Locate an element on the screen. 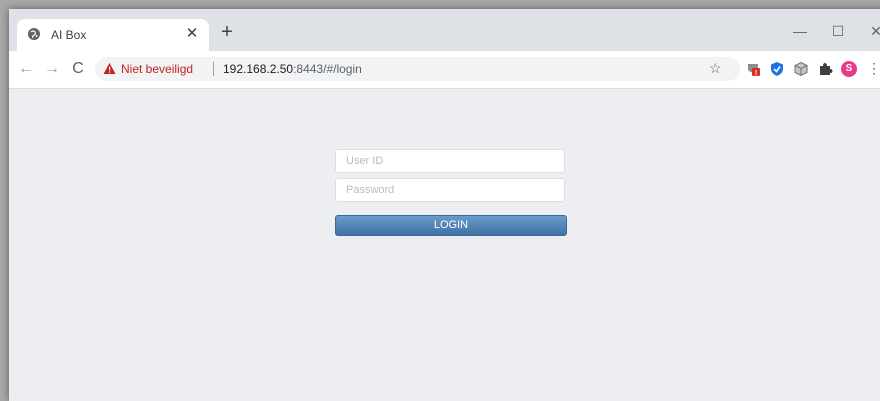  puzzle-icon is located at coordinates (825, 69).